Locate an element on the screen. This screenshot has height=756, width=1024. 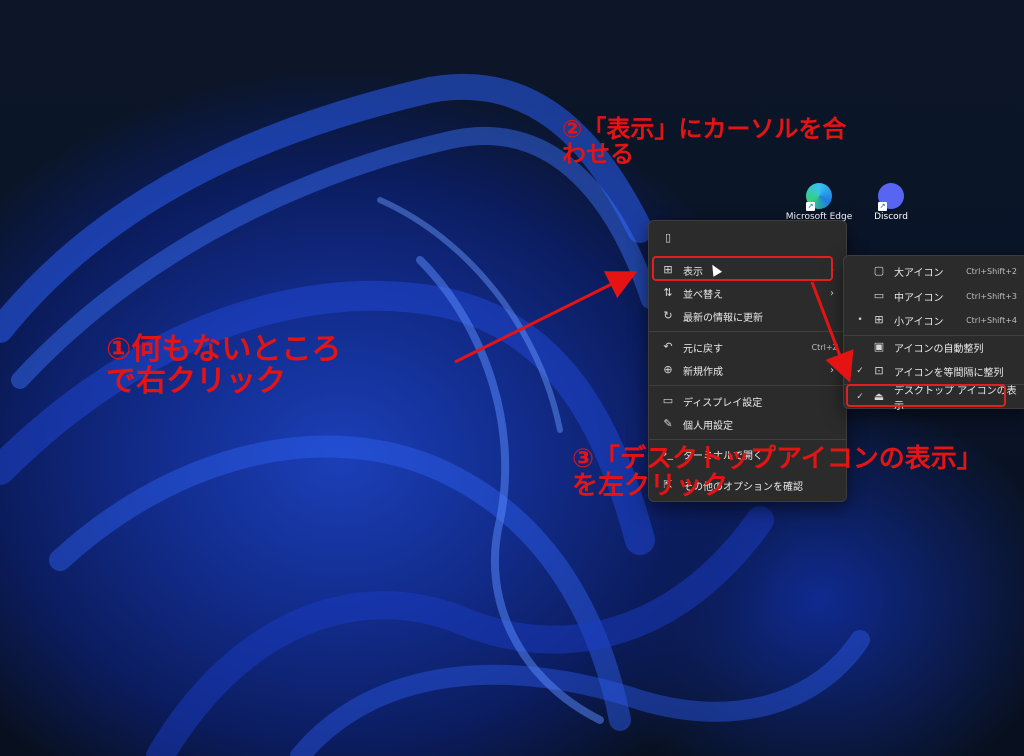
paste-icon: ▯ is located at coordinates (668, 237).